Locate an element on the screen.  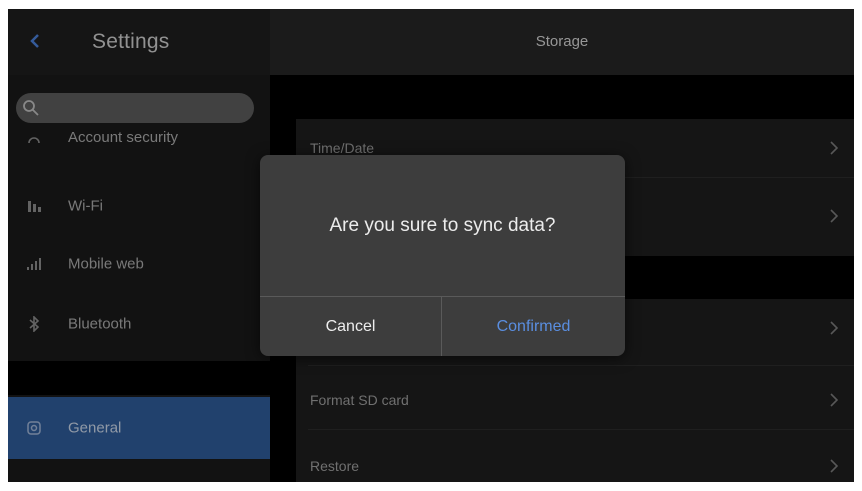
dialog-message: Are you sure to sync data? is located at coordinates (442, 225).